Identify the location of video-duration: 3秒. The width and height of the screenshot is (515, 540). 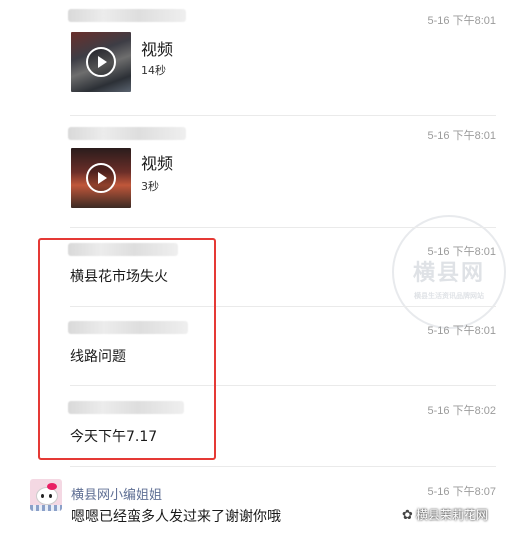
(150, 186).